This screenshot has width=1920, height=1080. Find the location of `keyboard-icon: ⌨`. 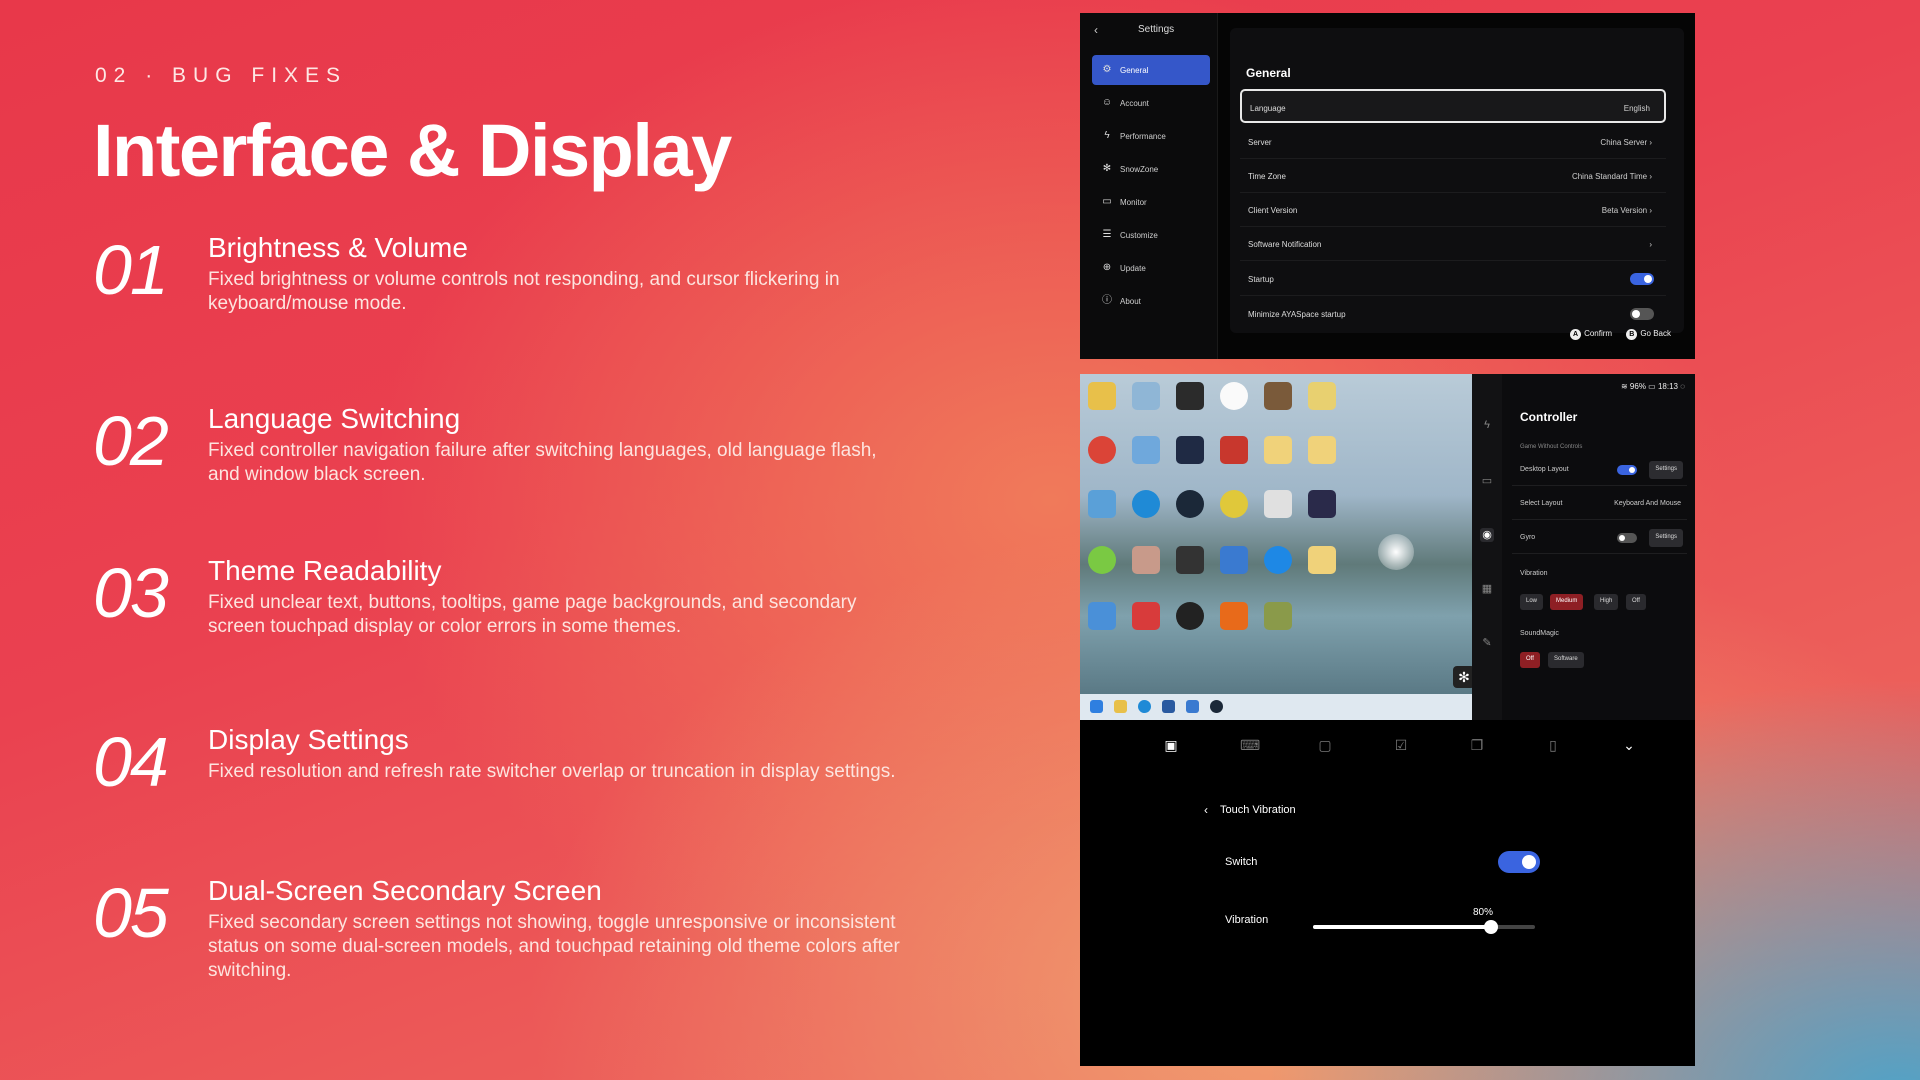

keyboard-icon: ⌨ is located at coordinates (1250, 745).